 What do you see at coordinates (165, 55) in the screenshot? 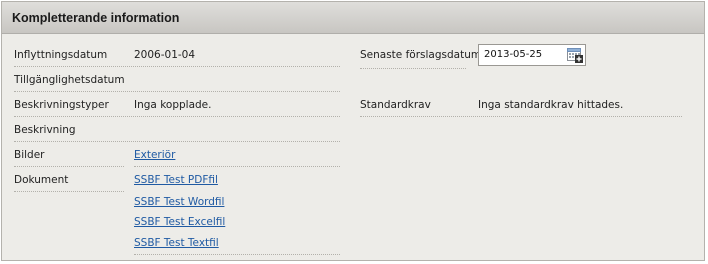
I see `value-move-in-date: 2006-01-04` at bounding box center [165, 55].